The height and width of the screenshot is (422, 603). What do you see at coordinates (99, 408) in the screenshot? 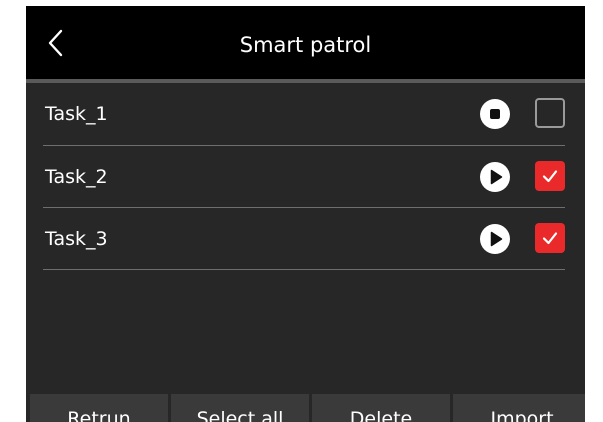
I see `return-button: Retrun` at bounding box center [99, 408].